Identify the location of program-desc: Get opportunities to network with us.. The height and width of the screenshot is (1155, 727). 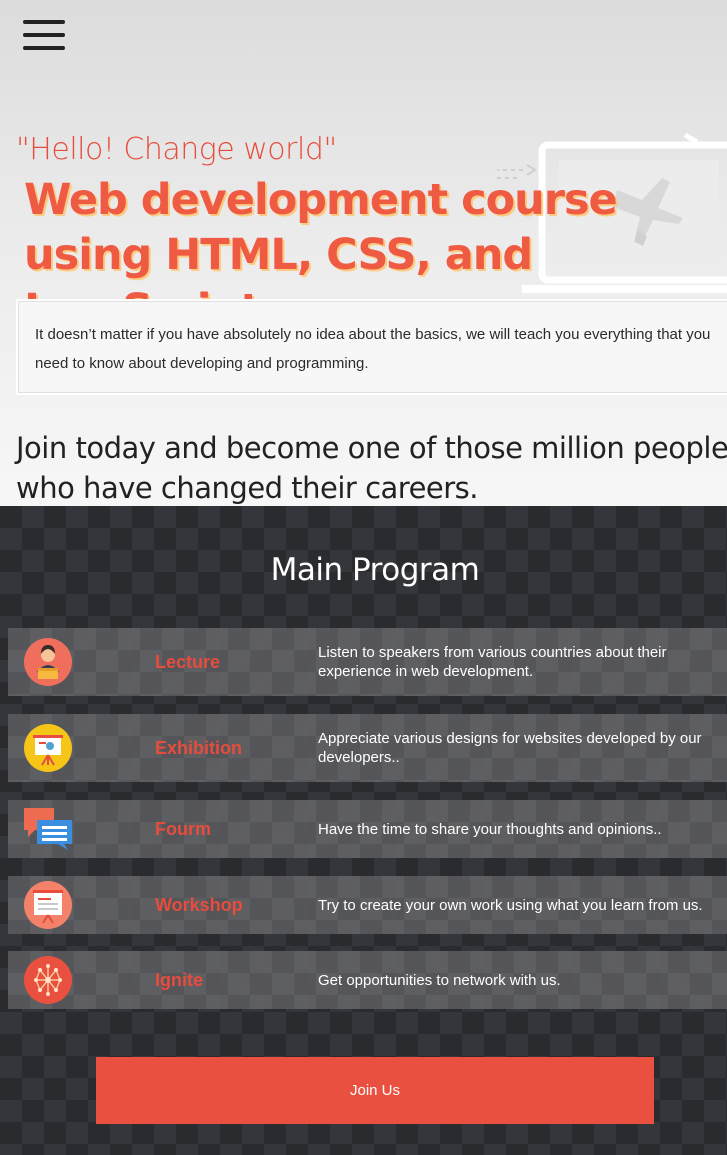
(439, 980).